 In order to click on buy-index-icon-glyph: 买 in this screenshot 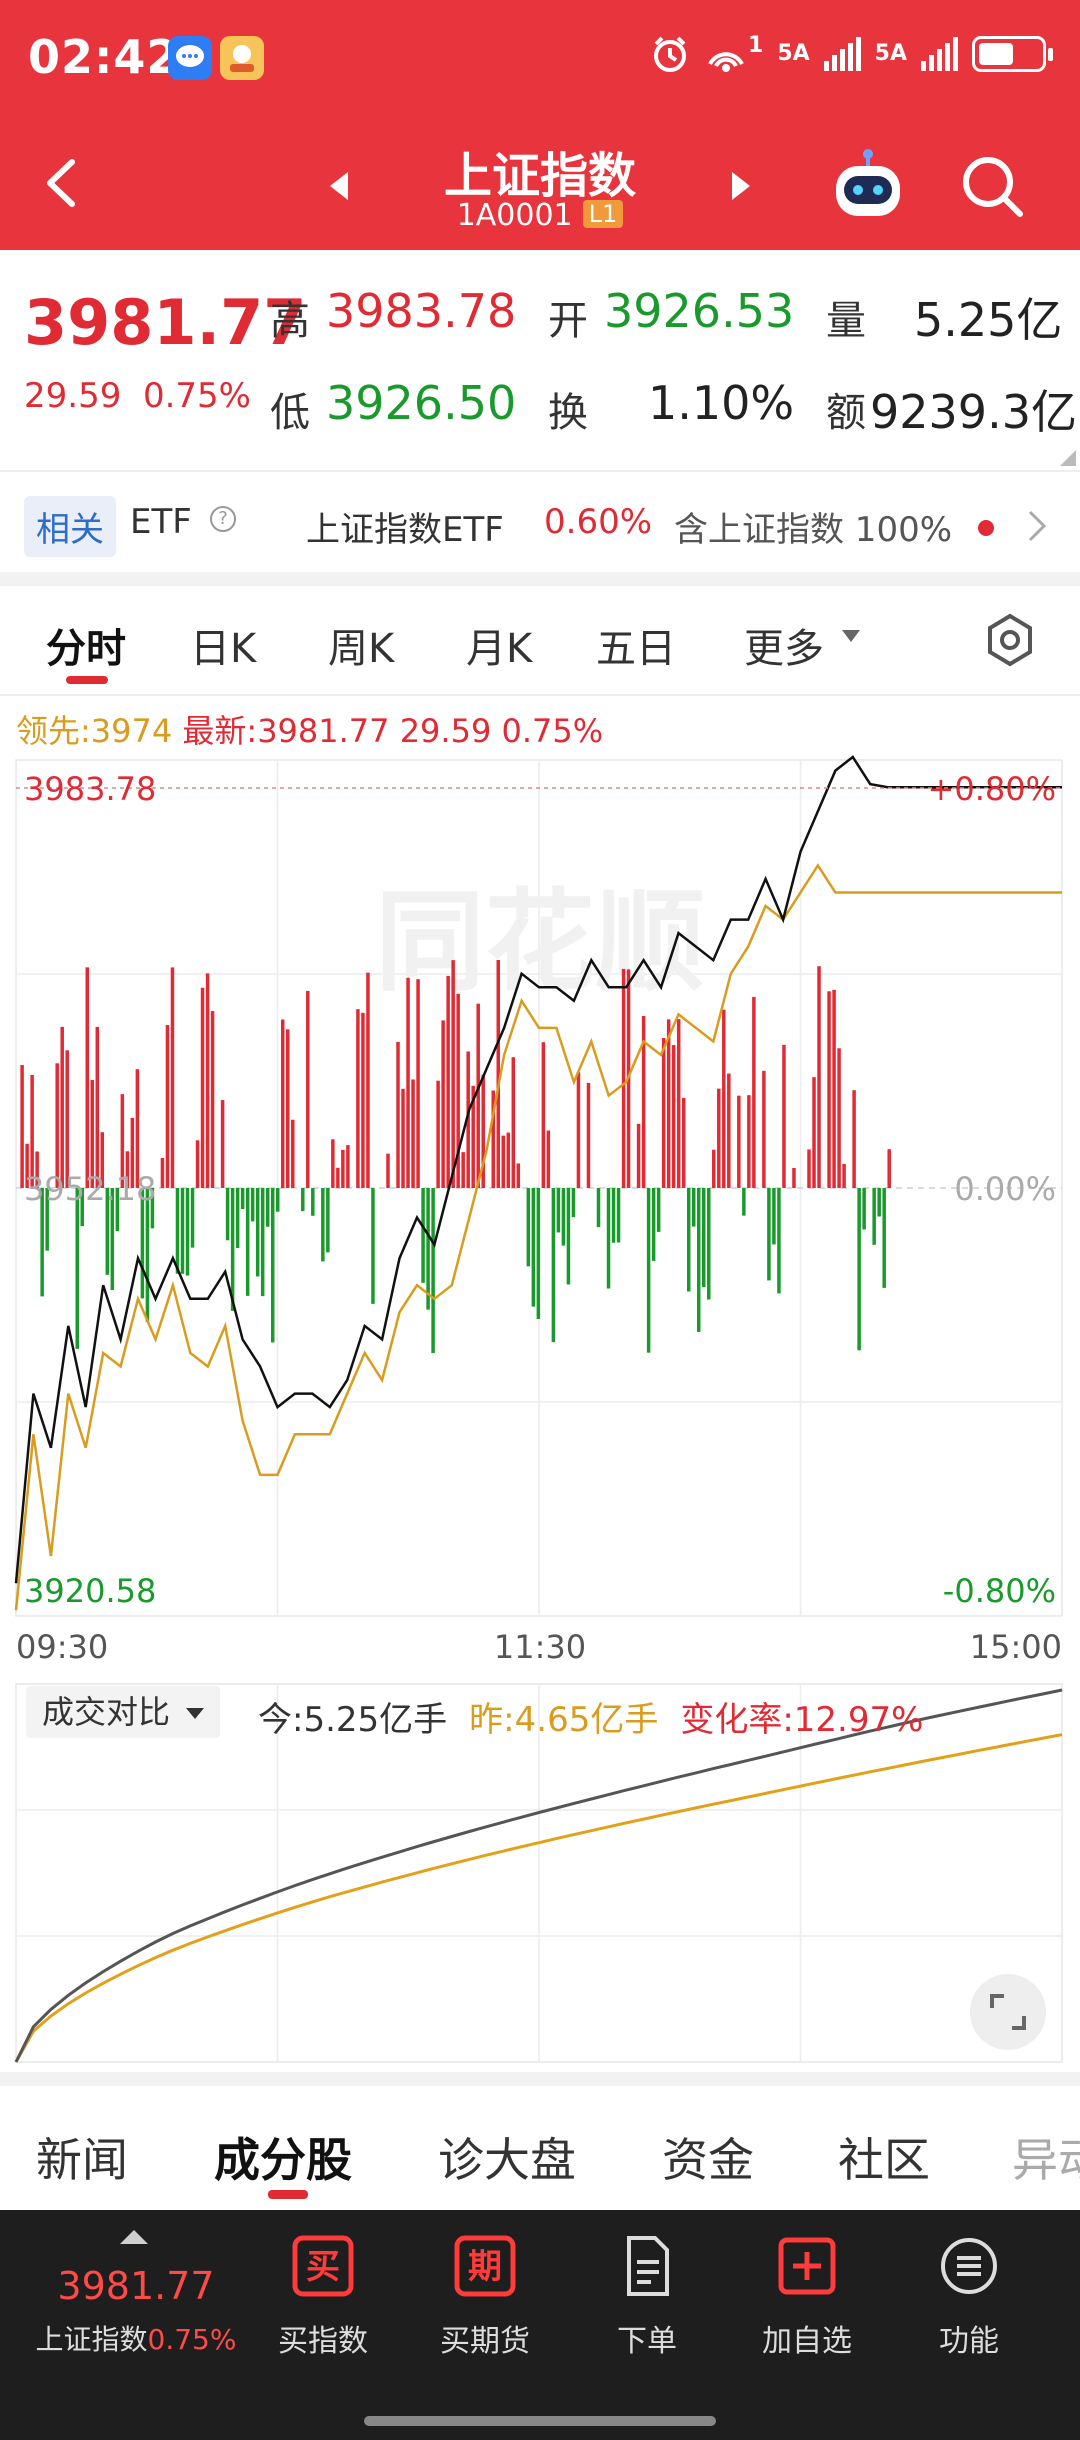, I will do `click(323, 2267)`.